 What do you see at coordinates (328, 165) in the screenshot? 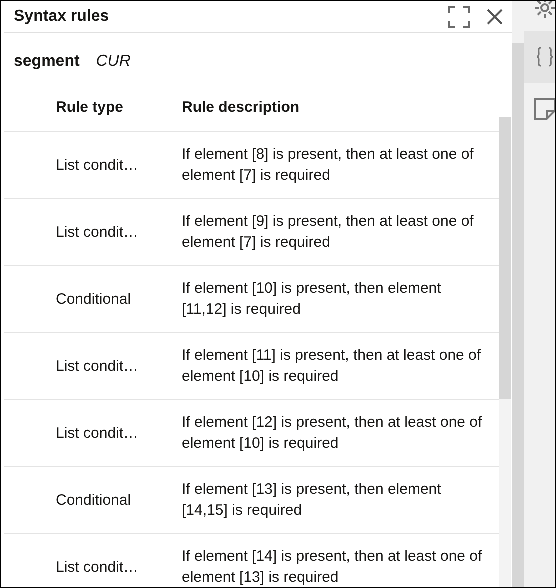
I see `table-cell-text: If element [8] is present, then at least one of element [7] is required` at bounding box center [328, 165].